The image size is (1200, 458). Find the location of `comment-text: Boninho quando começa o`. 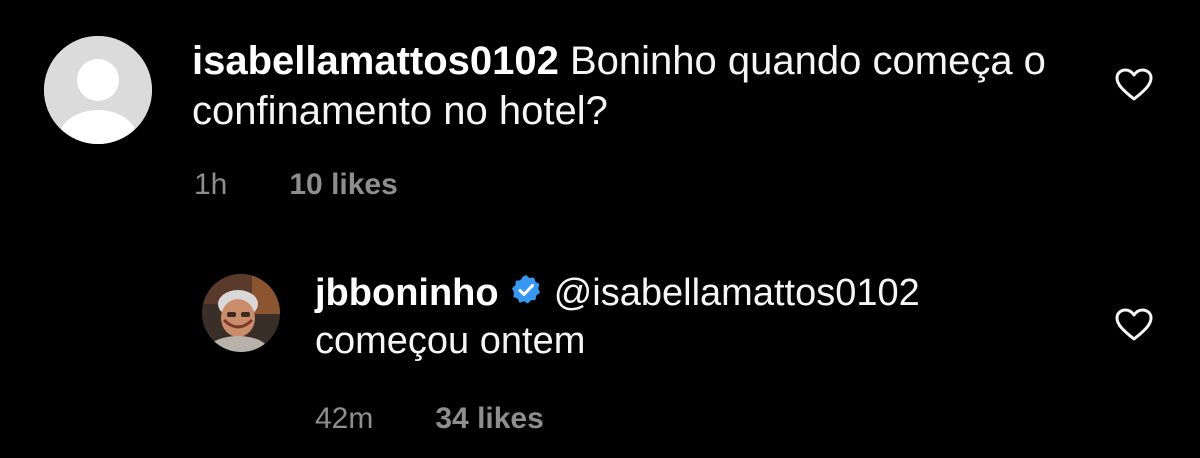

comment-text: Boninho quando começa o is located at coordinates (808, 61).